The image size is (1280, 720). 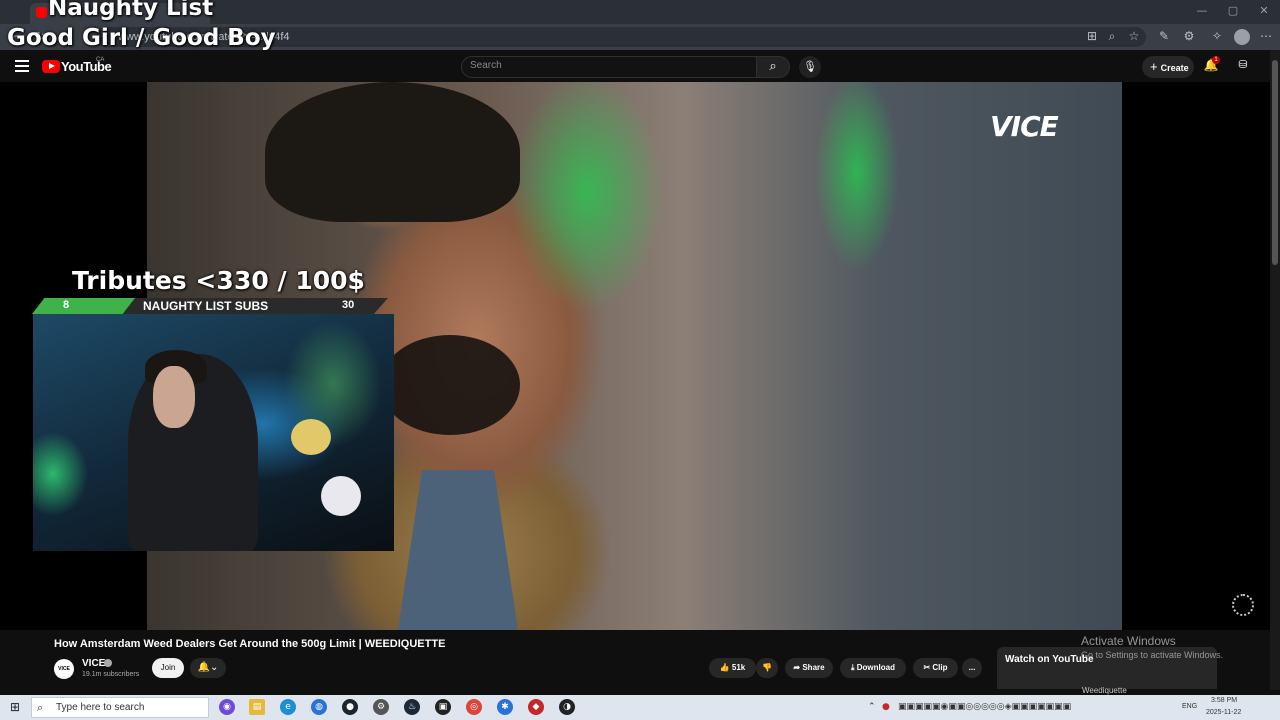 I want to click on search-input, so click(x=609, y=67).